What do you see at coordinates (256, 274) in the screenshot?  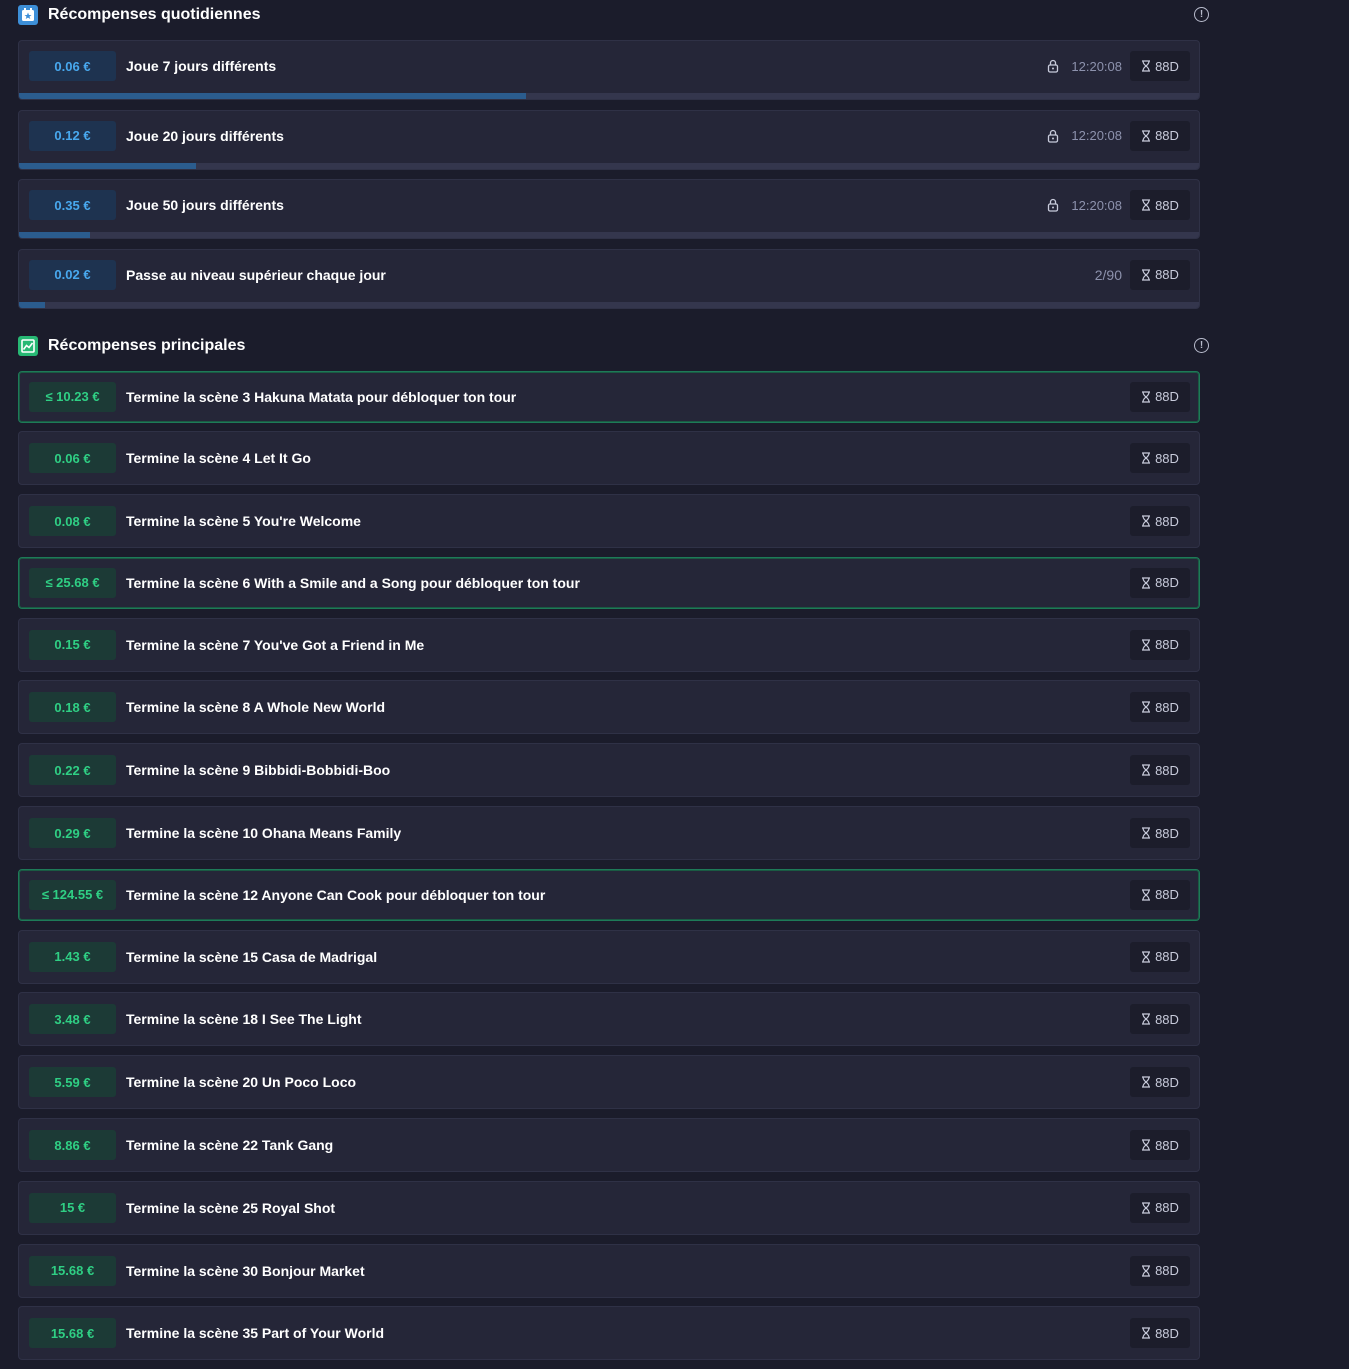 I see `reward-label: Passe au niveau supérieur chaque jour` at bounding box center [256, 274].